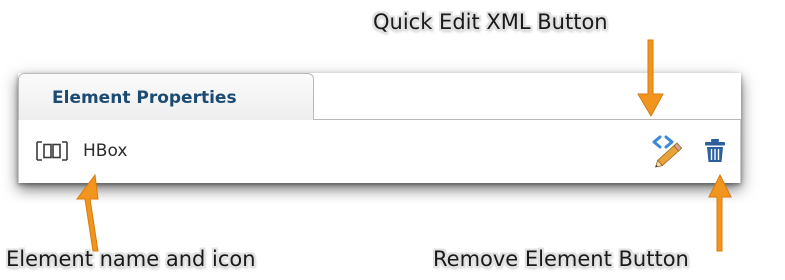 This screenshot has height=280, width=785. I want to click on trash-icon, so click(715, 150).